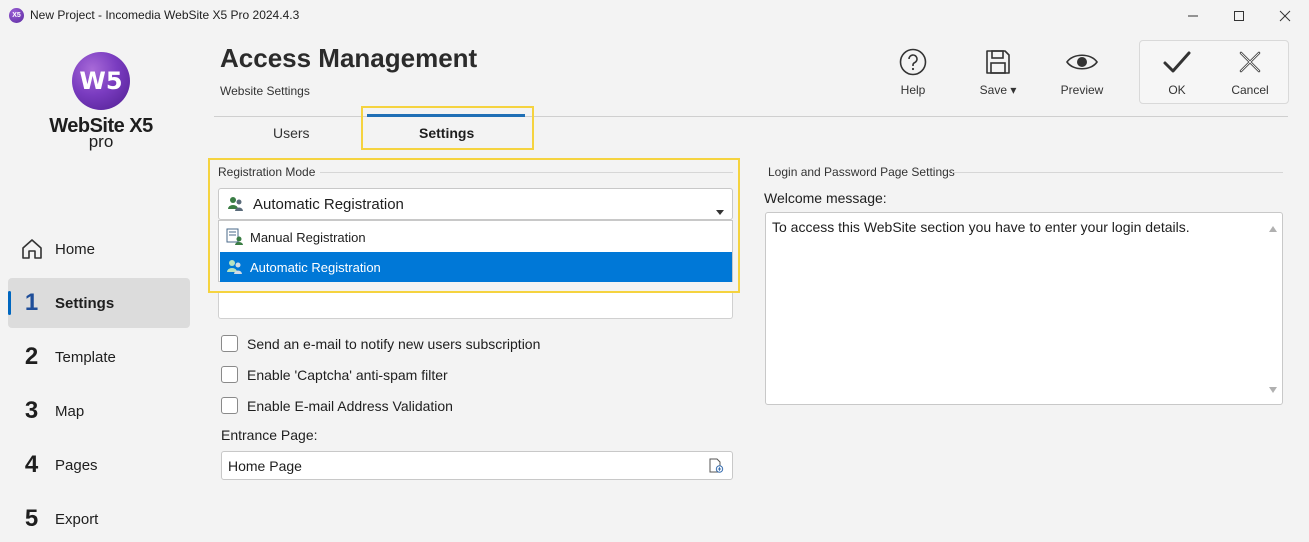 The height and width of the screenshot is (542, 1309). What do you see at coordinates (31, 464) in the screenshot?
I see `step-number: 4` at bounding box center [31, 464].